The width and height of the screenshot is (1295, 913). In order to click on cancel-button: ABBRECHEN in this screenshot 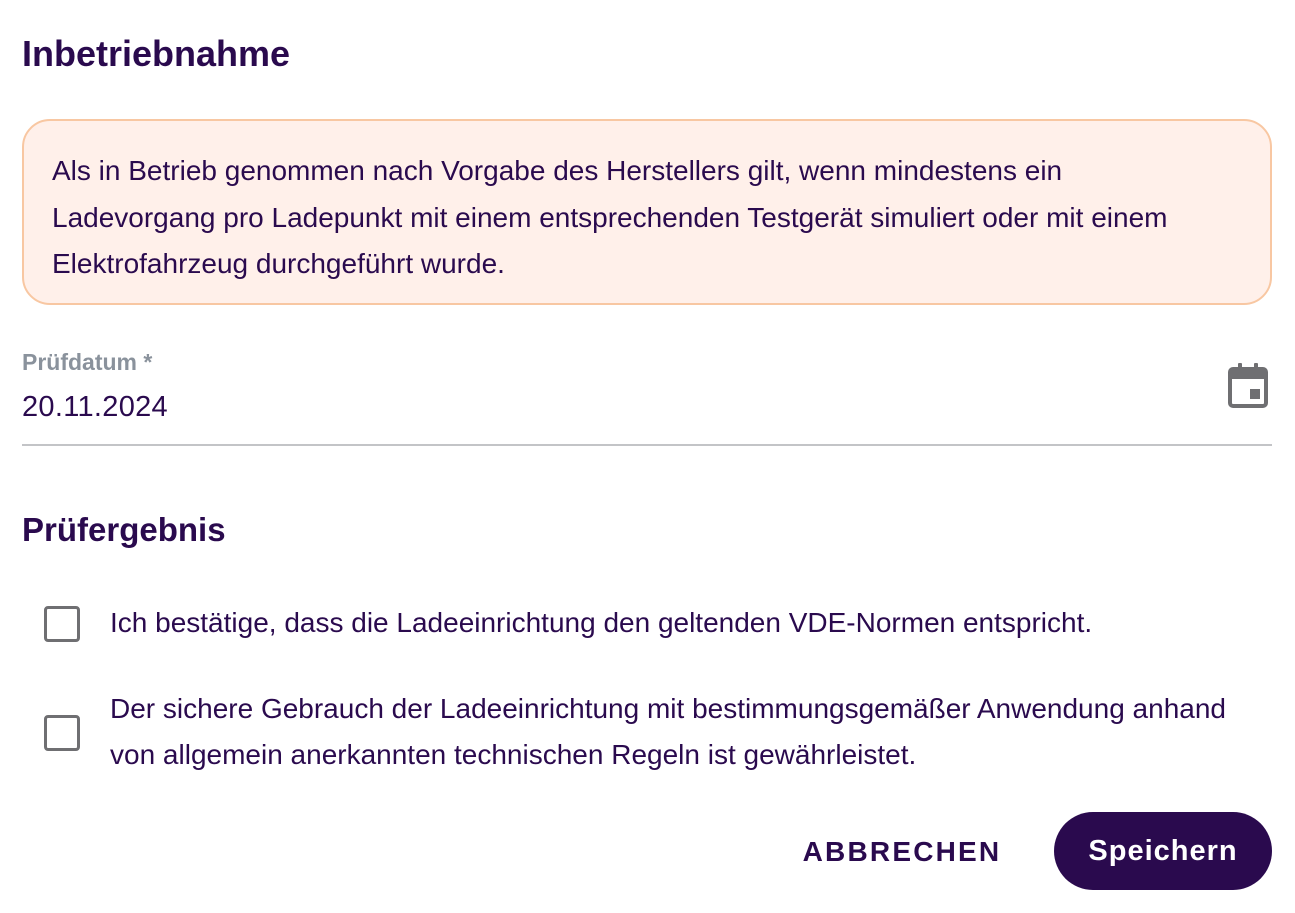, I will do `click(902, 852)`.